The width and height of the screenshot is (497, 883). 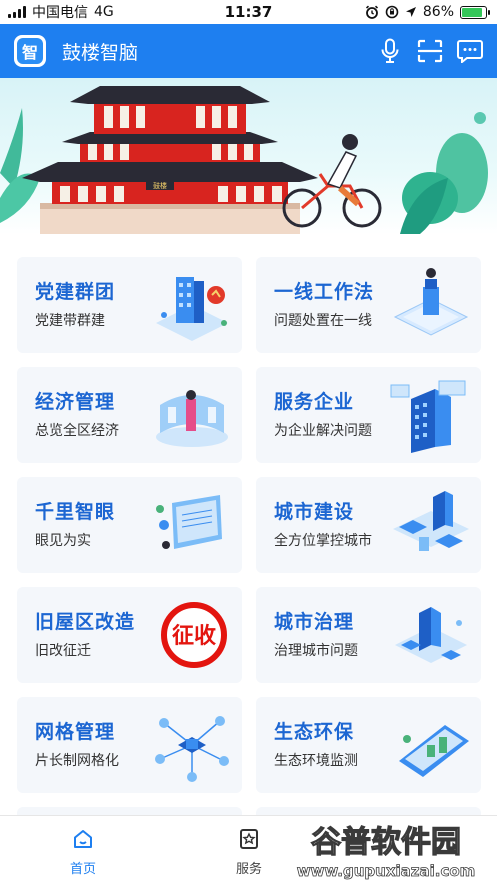 What do you see at coordinates (60, 13) in the screenshot?
I see `carrier-label: 中国电信` at bounding box center [60, 13].